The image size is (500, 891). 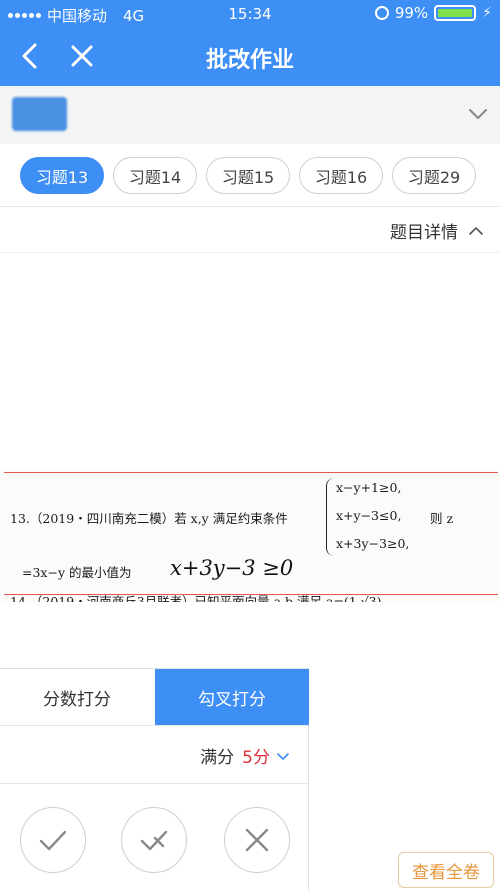 I want to click on wrong-icon, so click(x=257, y=840).